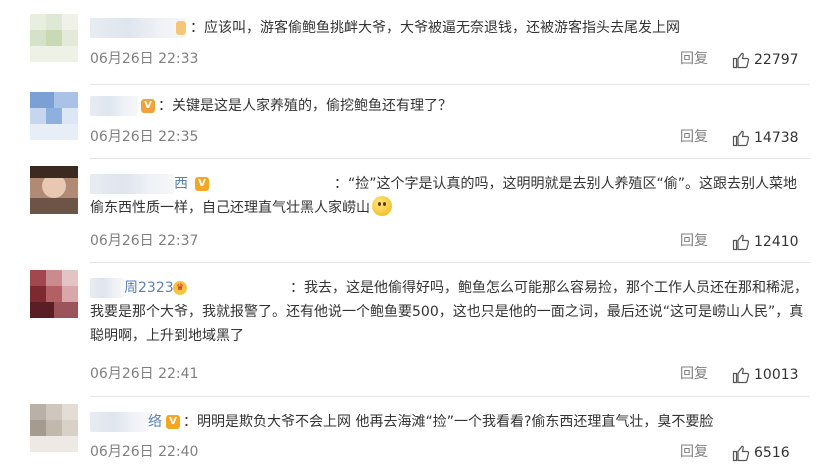  Describe the element at coordinates (442, 28) in the screenshot. I see `comment-body: 应该叫，游客偷鲍鱼挑衅大爷，大爷被逼无奈退钱，还被游客指头去尾发上网` at that location.